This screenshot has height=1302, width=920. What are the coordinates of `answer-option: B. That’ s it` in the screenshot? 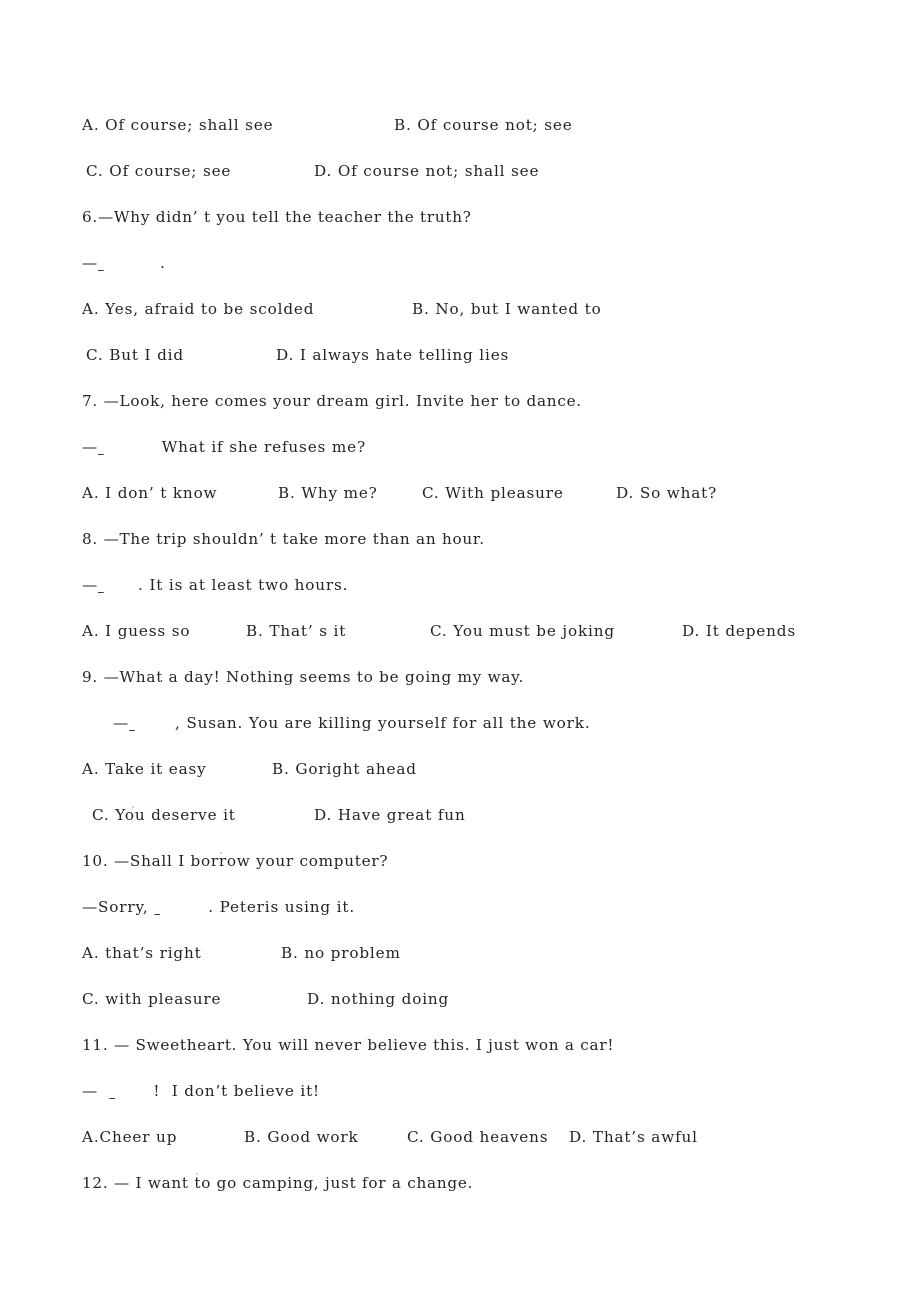 It's located at (296, 631).